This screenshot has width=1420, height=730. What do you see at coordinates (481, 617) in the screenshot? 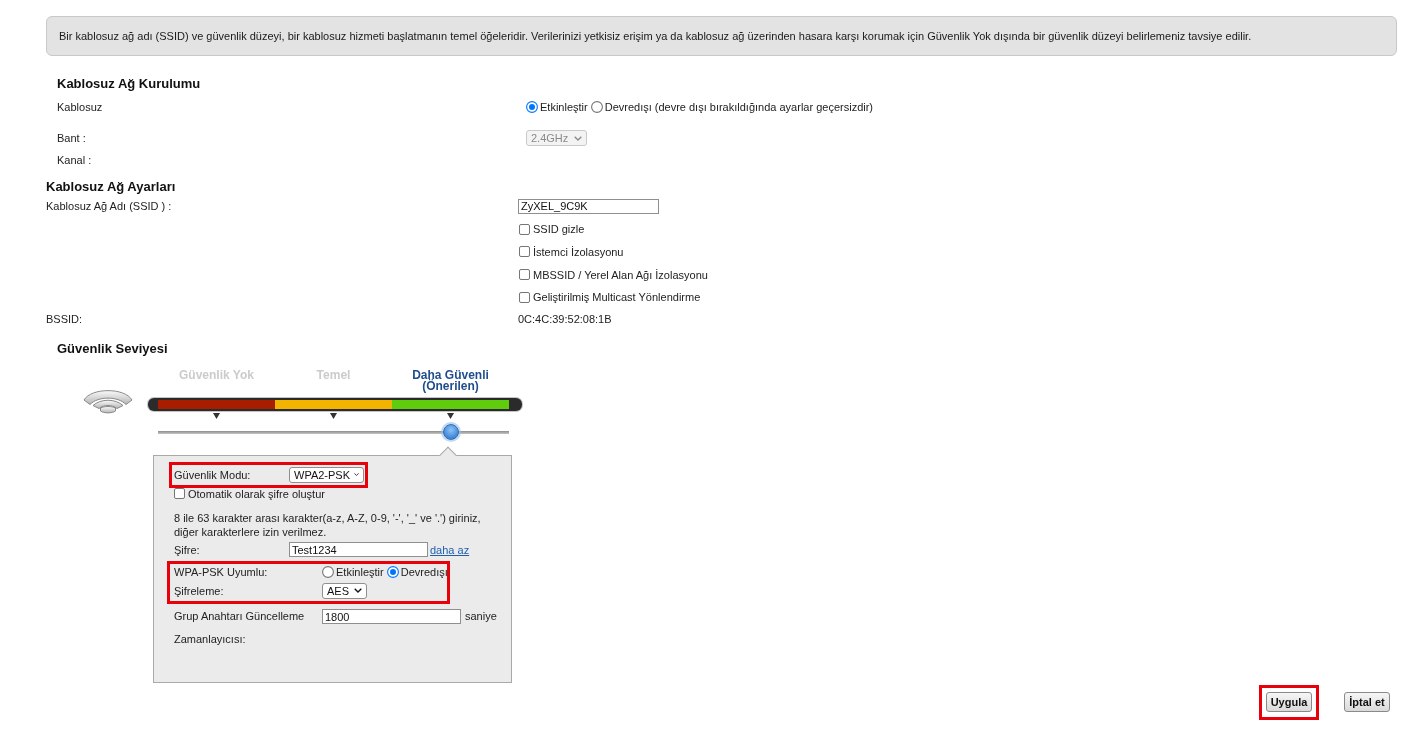
I see `unit-label: saniye` at bounding box center [481, 617].